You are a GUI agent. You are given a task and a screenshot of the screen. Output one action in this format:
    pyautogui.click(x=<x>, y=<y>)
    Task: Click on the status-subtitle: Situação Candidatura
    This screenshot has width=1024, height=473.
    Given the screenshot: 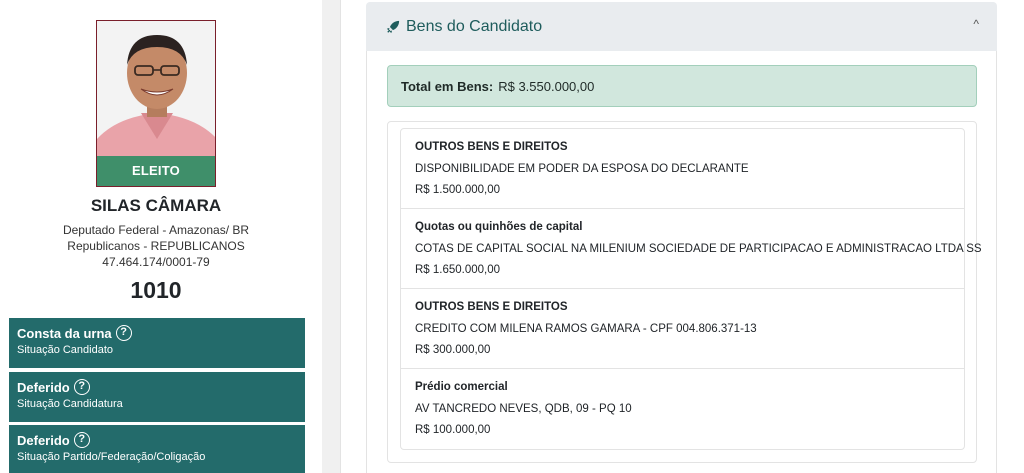 What is the action you would take?
    pyautogui.click(x=70, y=404)
    